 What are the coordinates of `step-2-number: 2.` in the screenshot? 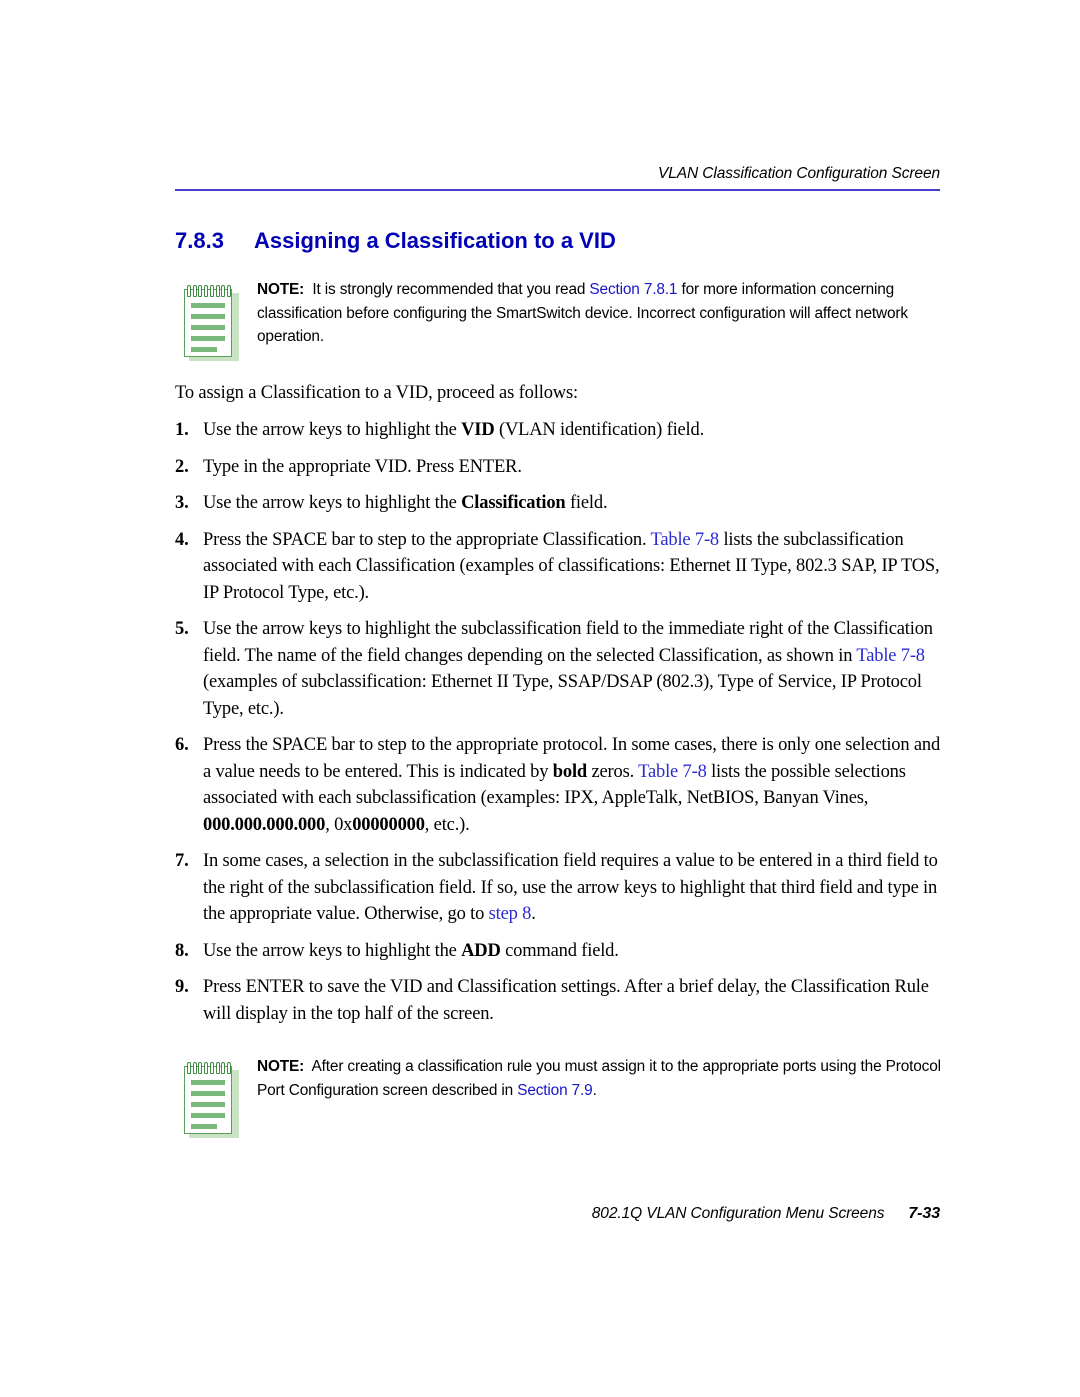 It's located at (182, 466).